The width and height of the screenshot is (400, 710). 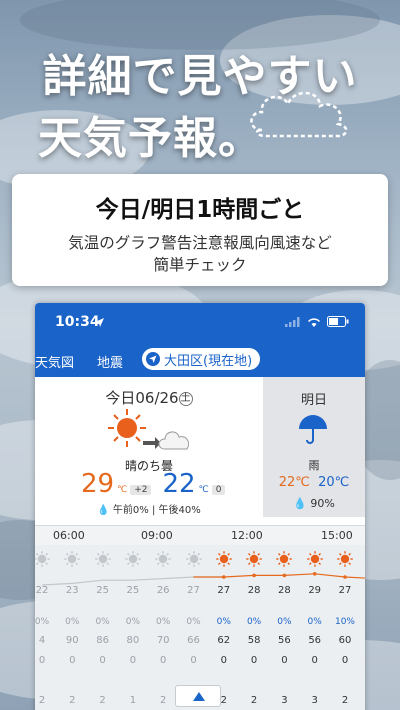 I want to click on tomorrow-rain-text: 90%, so click(x=322, y=503).